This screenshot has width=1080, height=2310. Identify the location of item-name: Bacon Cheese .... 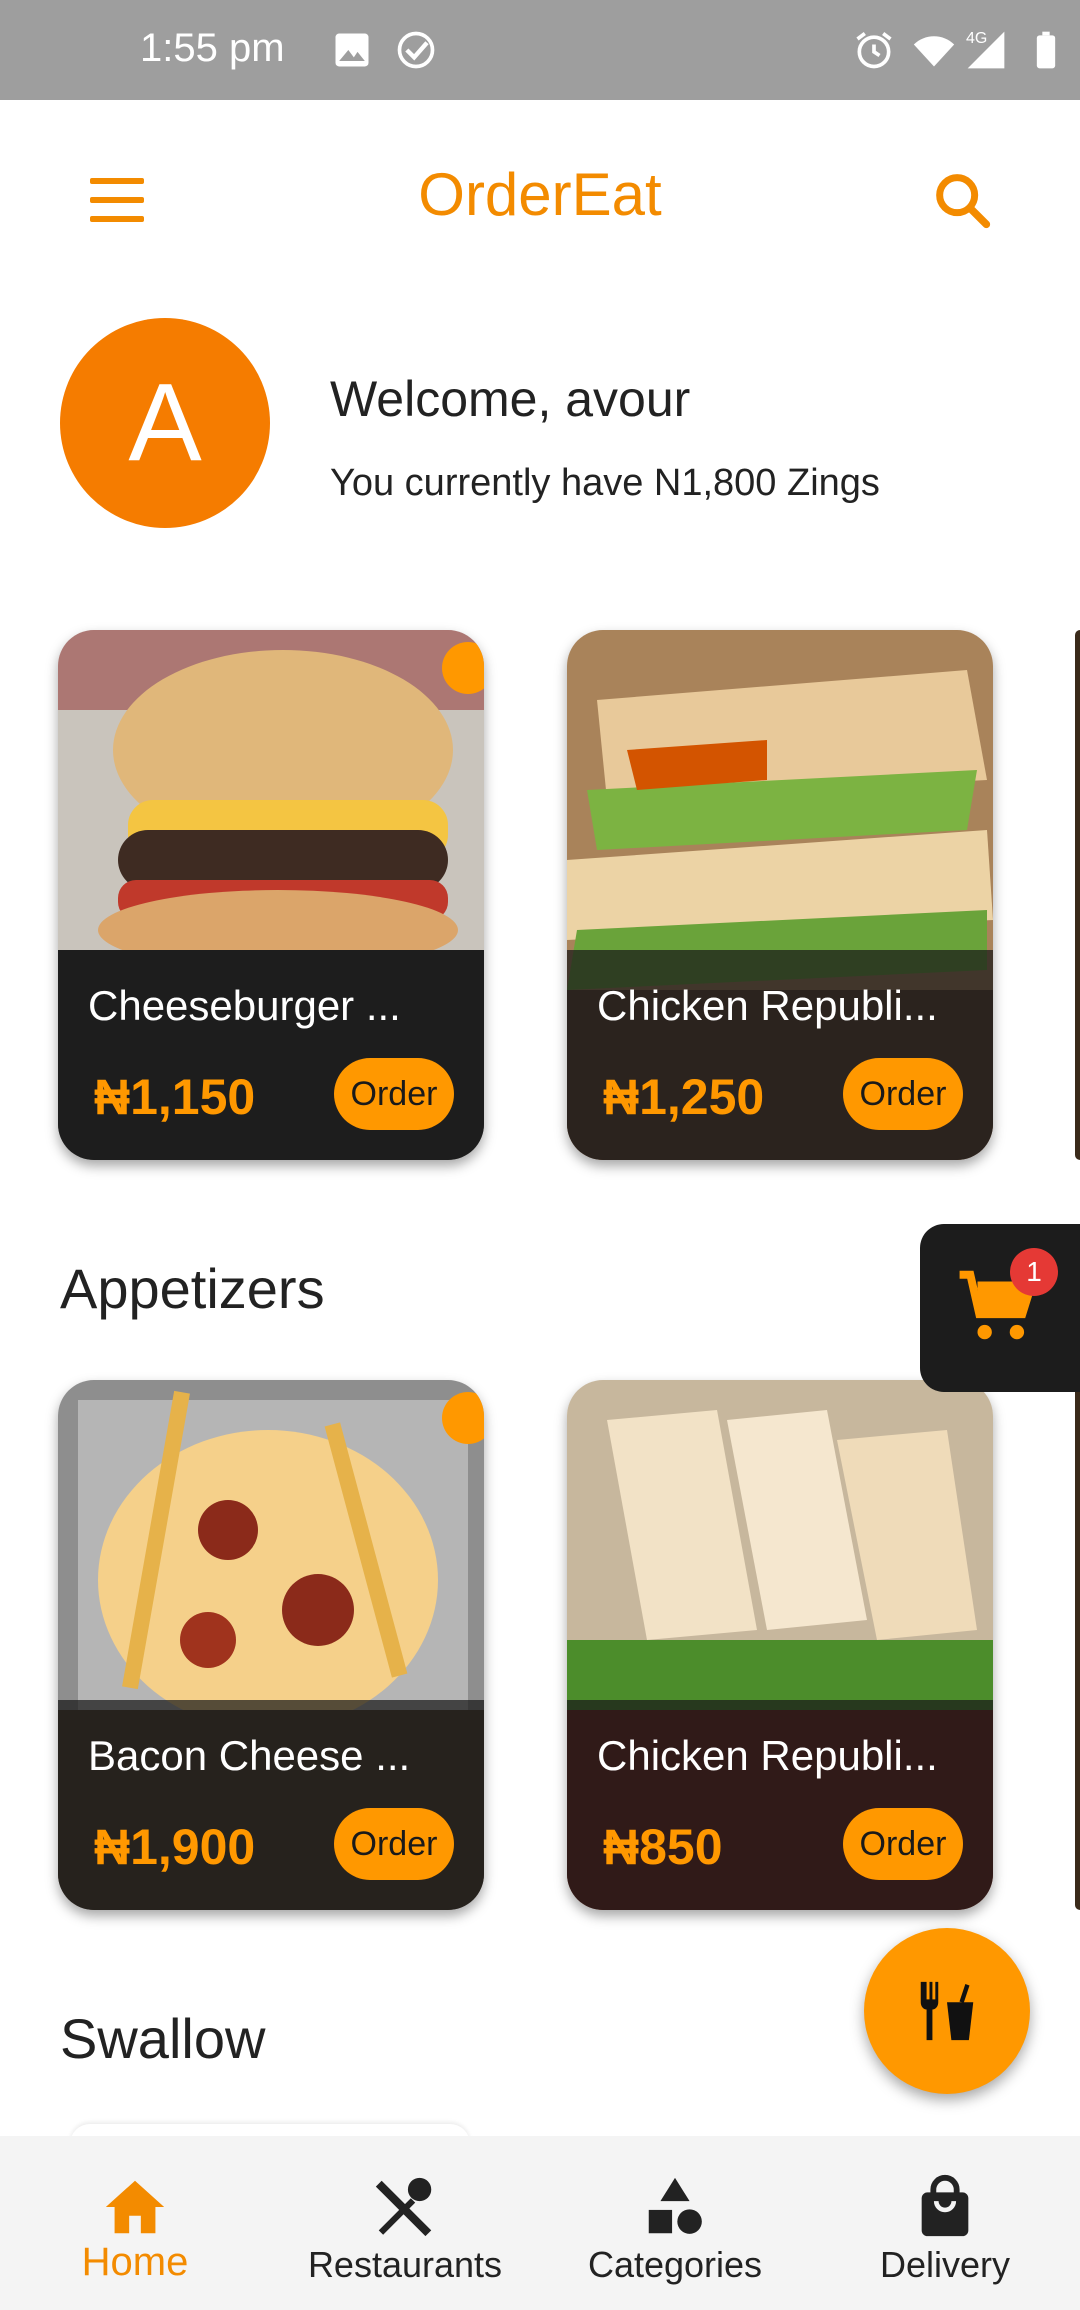
(249, 1755).